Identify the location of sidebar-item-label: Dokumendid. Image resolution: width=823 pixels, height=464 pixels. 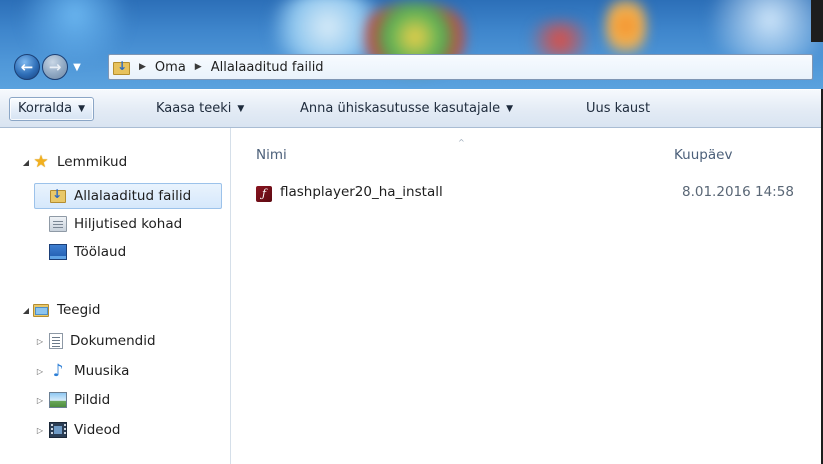
(113, 341).